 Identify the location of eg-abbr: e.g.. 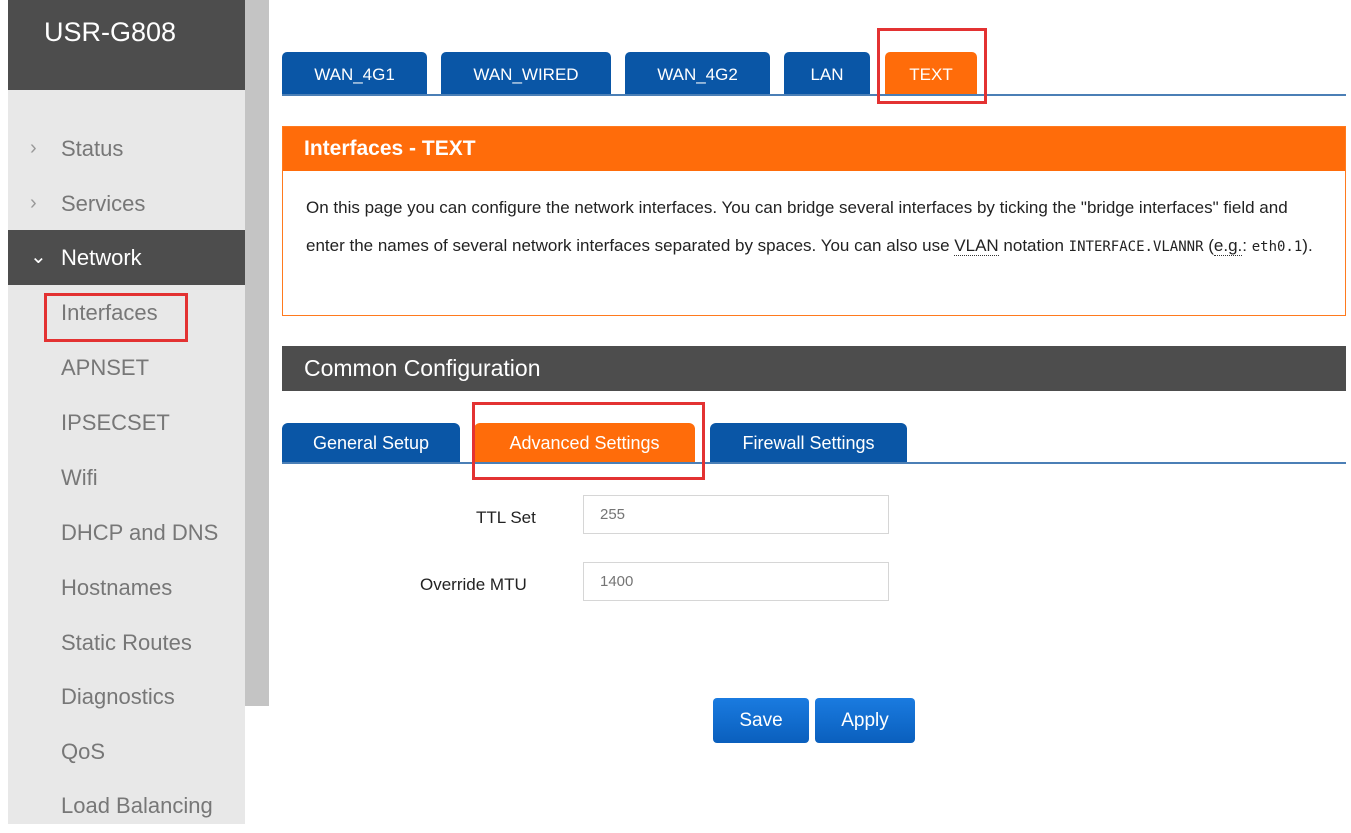
(1228, 246).